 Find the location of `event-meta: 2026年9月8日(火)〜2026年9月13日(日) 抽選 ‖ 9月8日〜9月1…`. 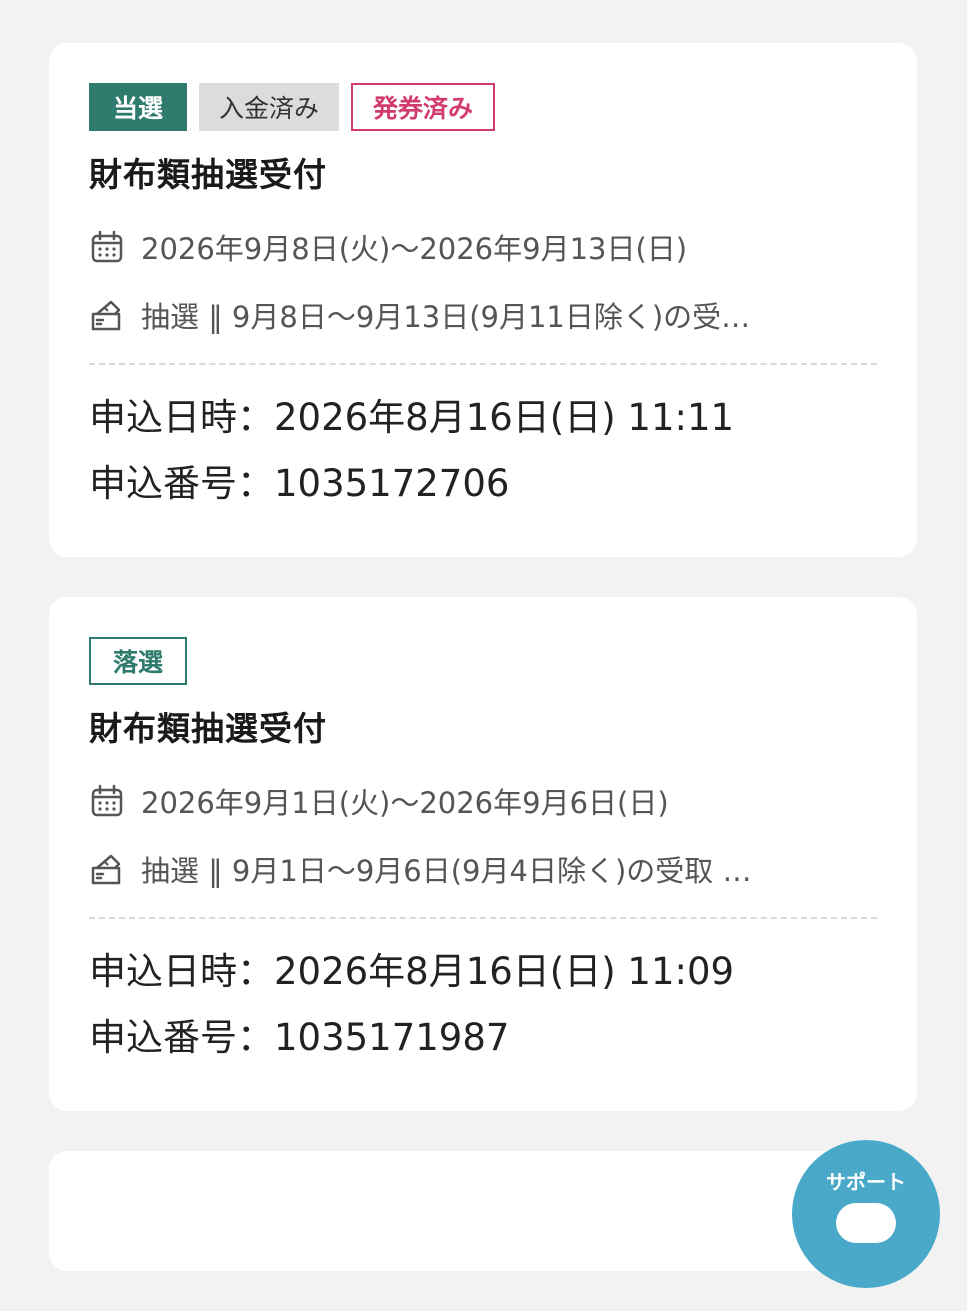

event-meta: 2026年9月8日(火)〜2026年9月13日(日) 抽選 ‖ 9月8日〜9月1… is located at coordinates (483, 281).